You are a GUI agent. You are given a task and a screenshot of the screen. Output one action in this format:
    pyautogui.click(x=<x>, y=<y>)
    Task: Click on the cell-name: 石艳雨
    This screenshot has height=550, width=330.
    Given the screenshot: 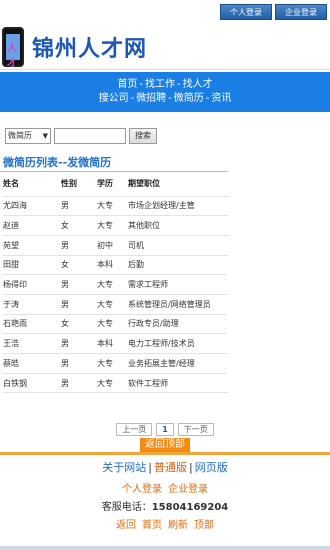 What is the action you would take?
    pyautogui.click(x=32, y=324)
    